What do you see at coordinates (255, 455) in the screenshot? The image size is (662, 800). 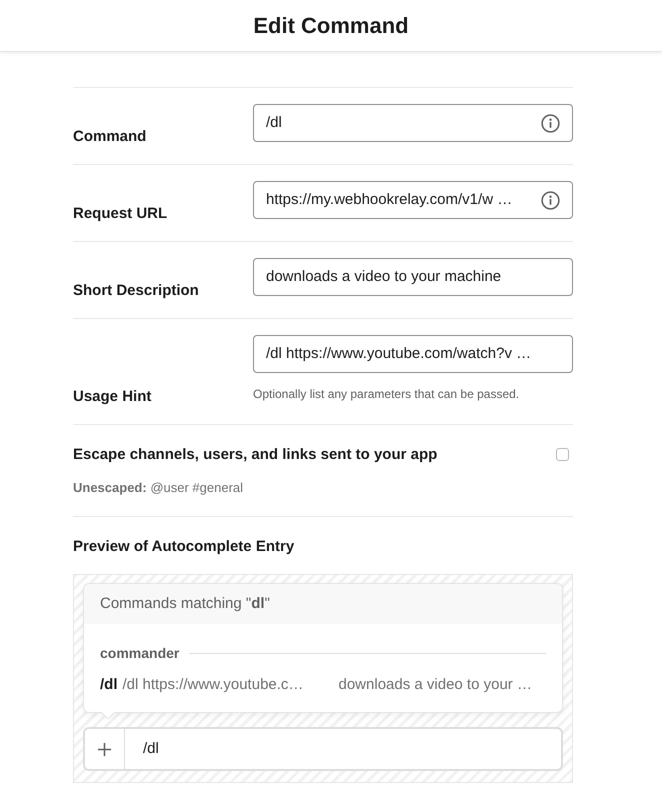 I see `escape-label: Escape channels, users, and links sent to your app` at bounding box center [255, 455].